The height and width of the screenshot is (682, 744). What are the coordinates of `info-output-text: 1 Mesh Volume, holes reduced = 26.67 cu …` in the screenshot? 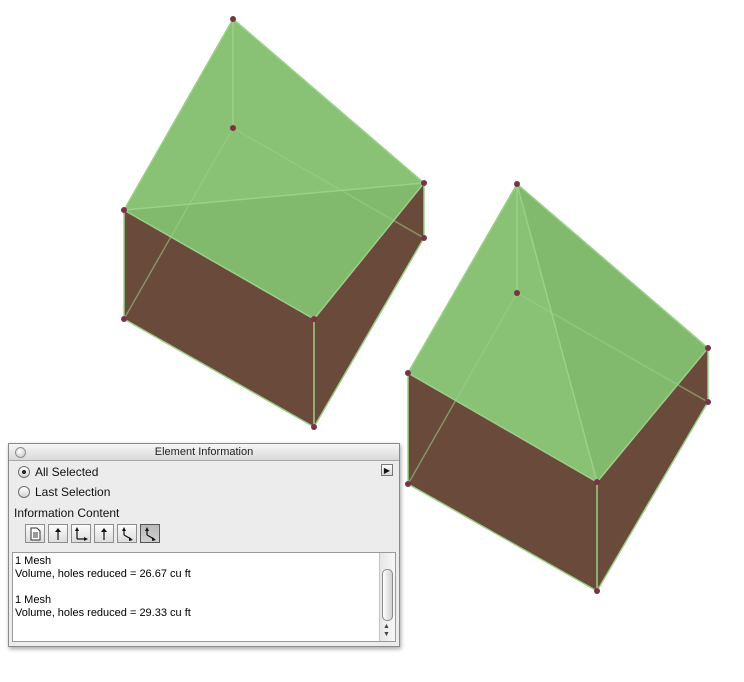 It's located at (196, 597).